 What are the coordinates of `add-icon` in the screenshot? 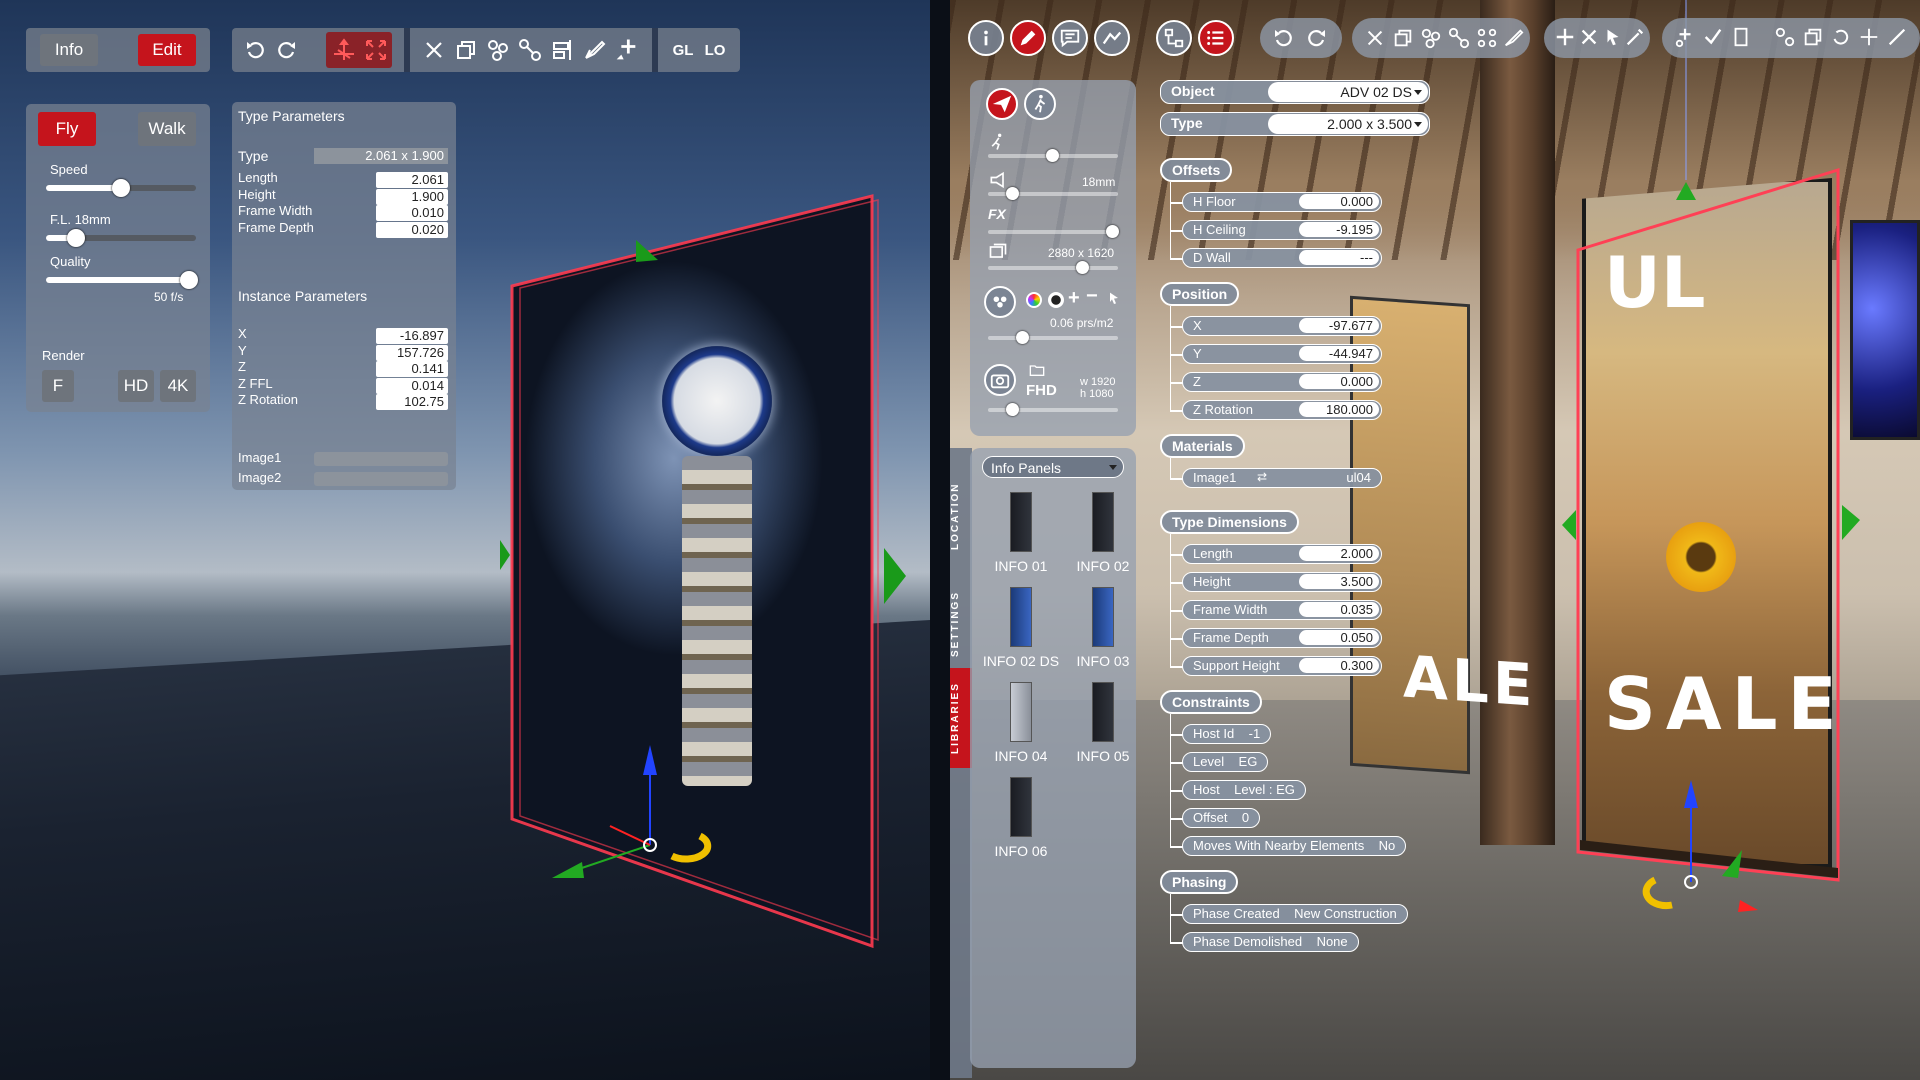 It's located at (1565, 37).